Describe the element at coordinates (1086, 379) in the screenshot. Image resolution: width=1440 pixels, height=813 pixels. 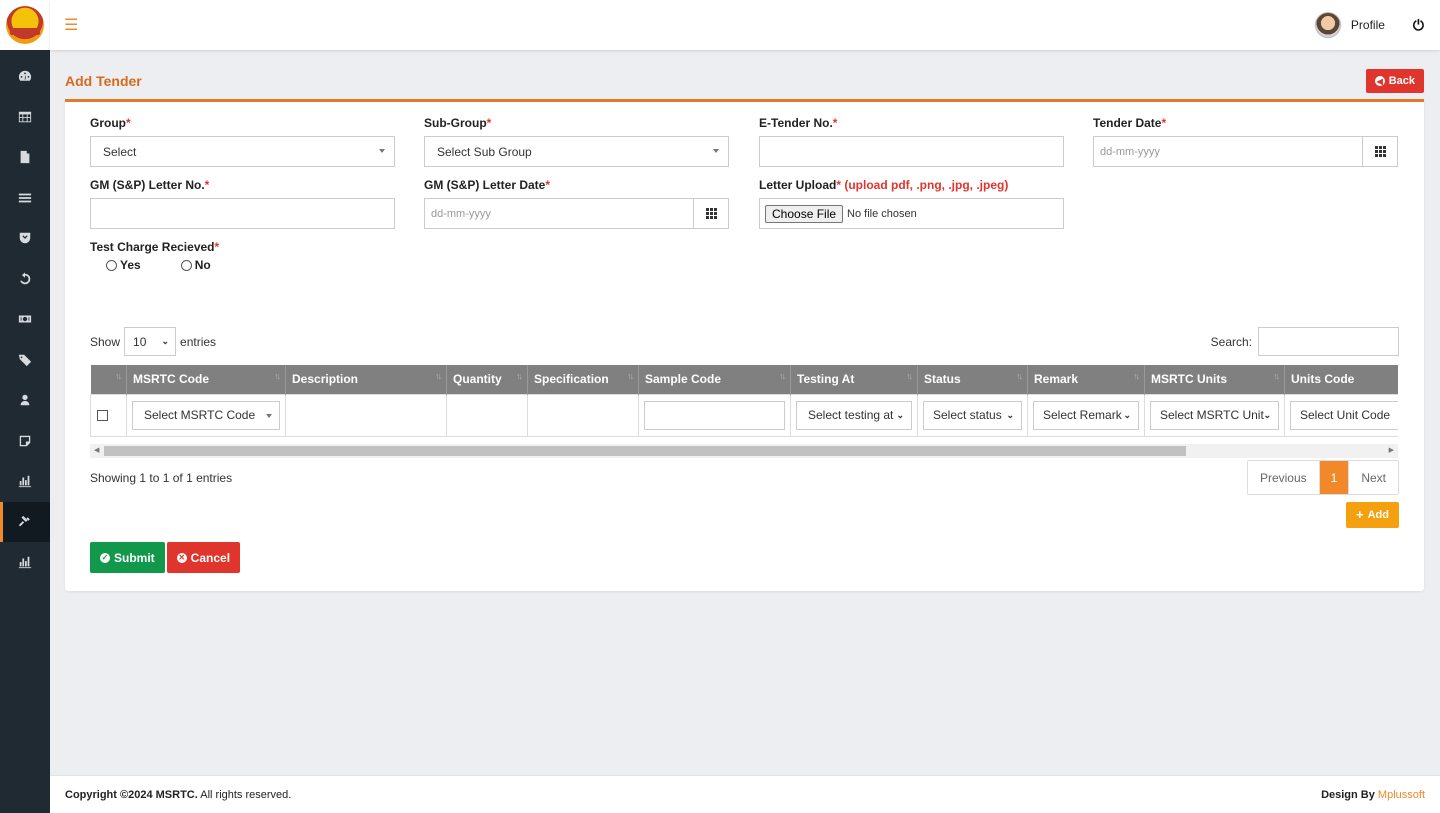
I see `col-remark: Remark ↑↓` at that location.